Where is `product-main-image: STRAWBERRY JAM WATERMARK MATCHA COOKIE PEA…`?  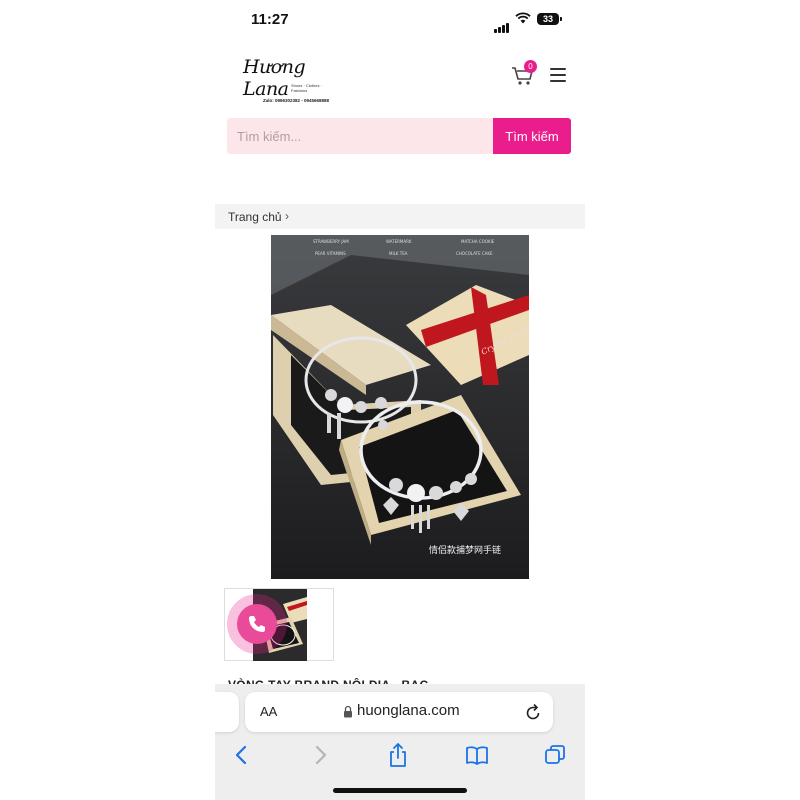 product-main-image: STRAWBERRY JAM WATERMARK MATCHA COOKIE PEA… is located at coordinates (400, 407).